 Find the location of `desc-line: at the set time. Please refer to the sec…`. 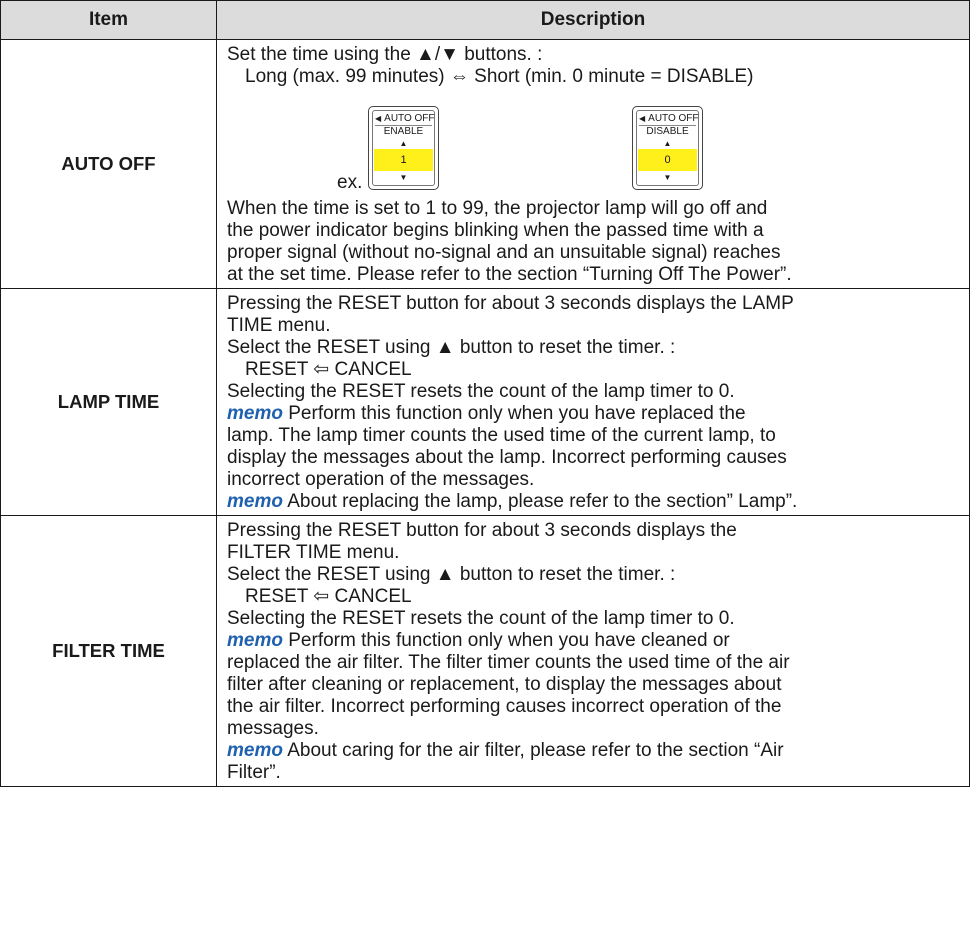

desc-line: at the set time. Please refer to the sec… is located at coordinates (509, 274).